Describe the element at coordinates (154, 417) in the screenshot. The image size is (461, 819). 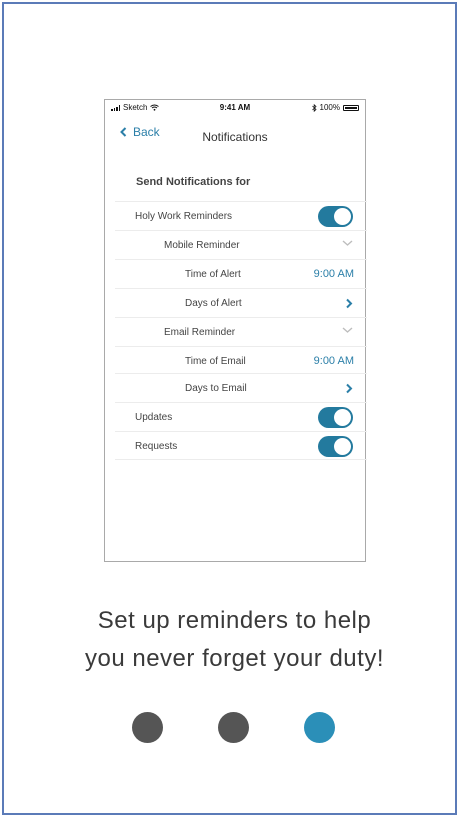
I see `row-label: Updates` at that location.